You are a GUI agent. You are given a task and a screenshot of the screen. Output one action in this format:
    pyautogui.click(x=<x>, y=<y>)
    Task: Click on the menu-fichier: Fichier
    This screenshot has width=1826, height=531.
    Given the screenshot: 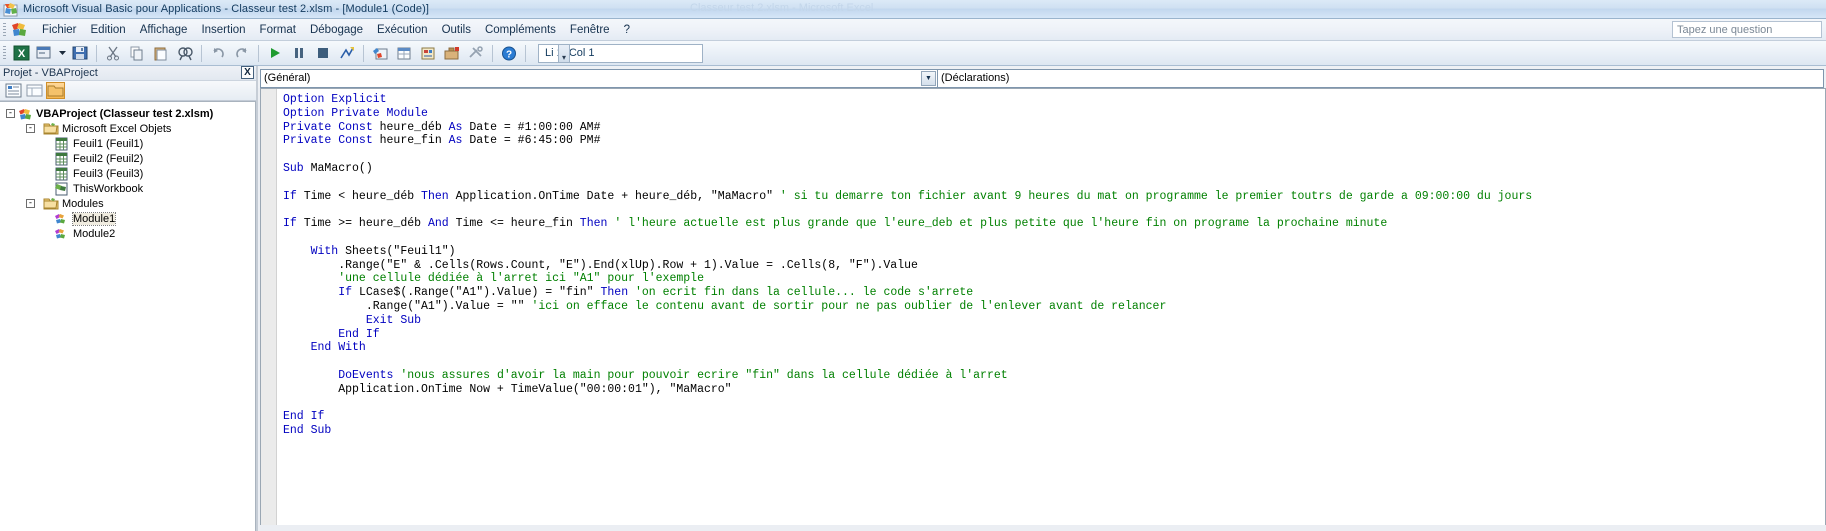 What is the action you would take?
    pyautogui.click(x=59, y=30)
    